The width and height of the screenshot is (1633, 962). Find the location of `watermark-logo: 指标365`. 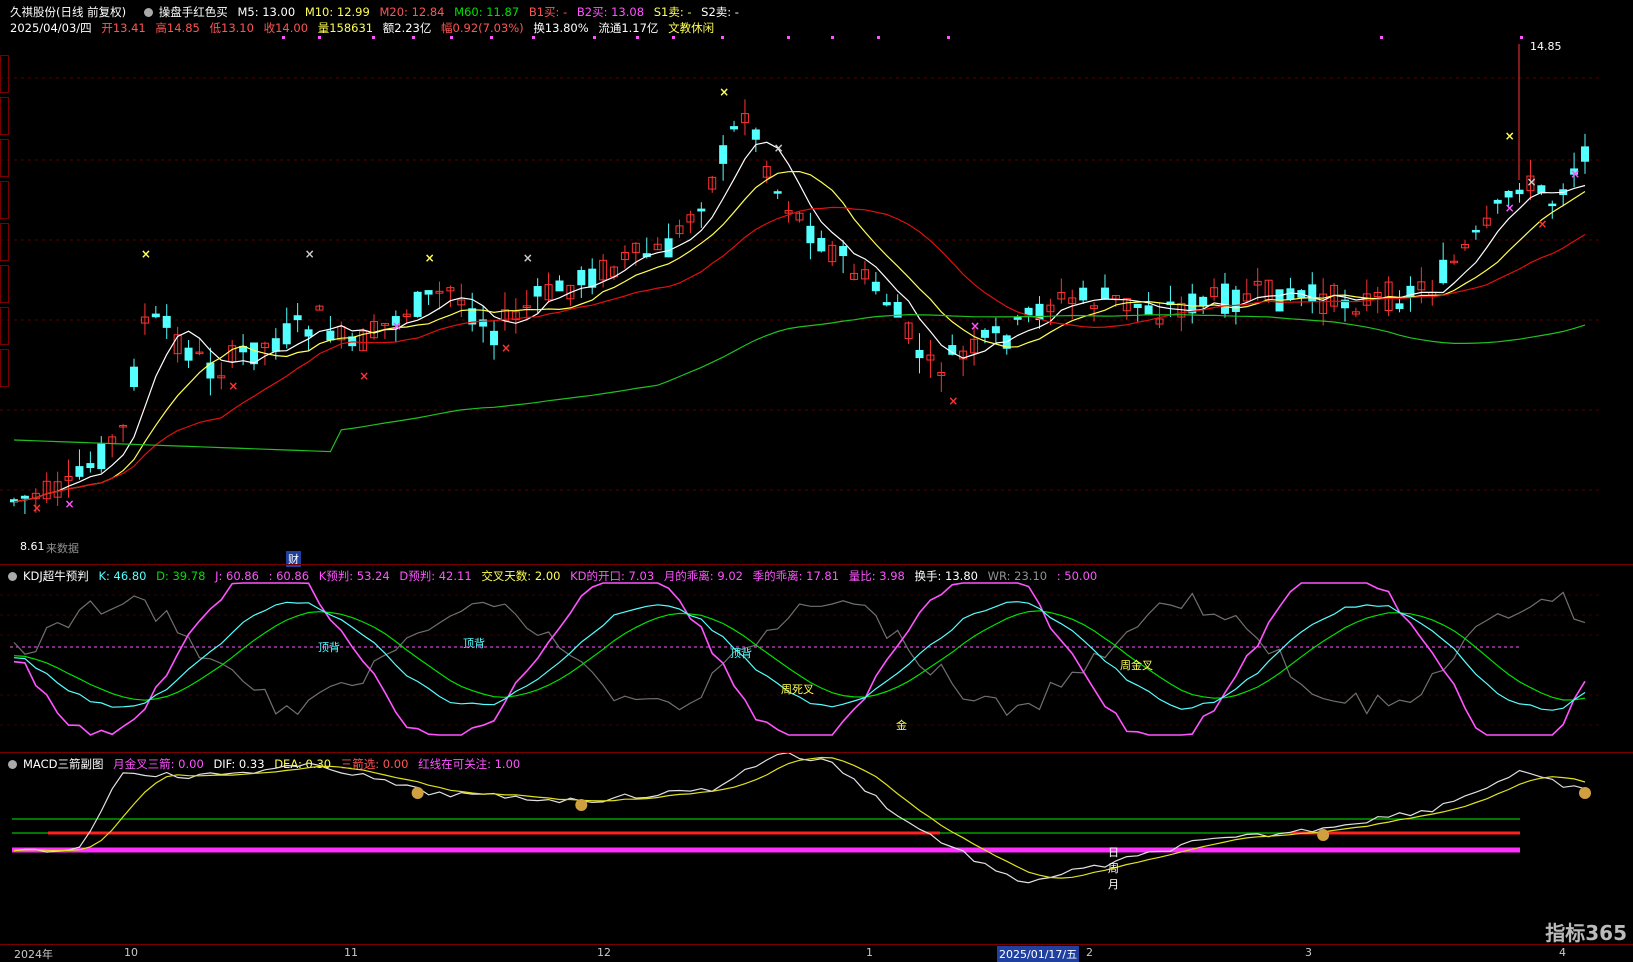

watermark-logo: 指标365 is located at coordinates (1586, 933).